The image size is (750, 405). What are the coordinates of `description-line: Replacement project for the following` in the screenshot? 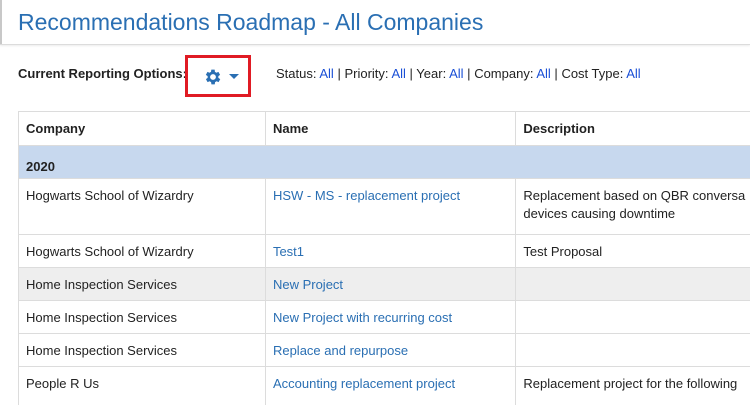 It's located at (630, 383).